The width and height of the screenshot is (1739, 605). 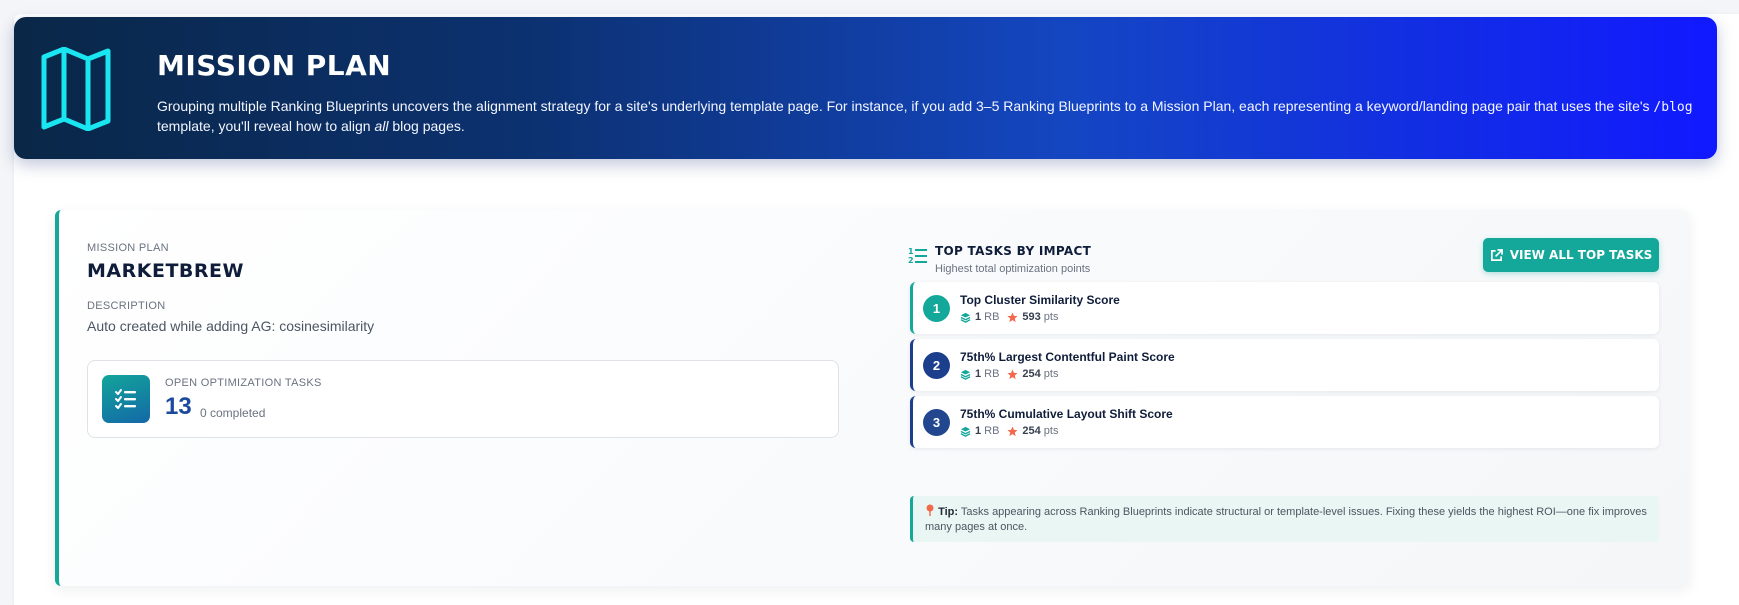 What do you see at coordinates (936, 422) in the screenshot?
I see `task-rank-badge: 3` at bounding box center [936, 422].